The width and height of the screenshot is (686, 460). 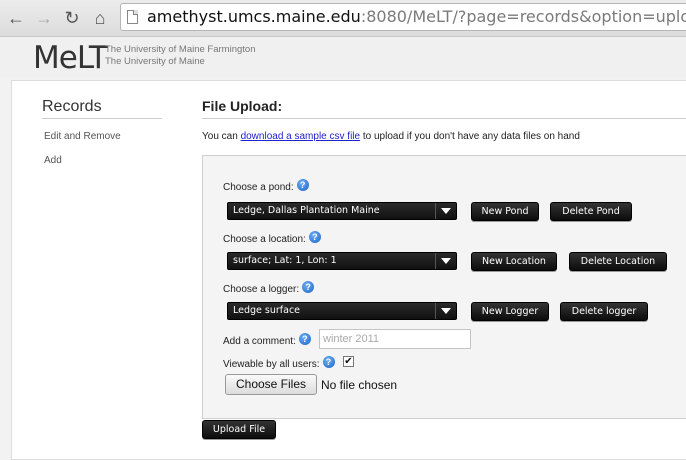 I want to click on home-icon: ⌂, so click(x=100, y=18).